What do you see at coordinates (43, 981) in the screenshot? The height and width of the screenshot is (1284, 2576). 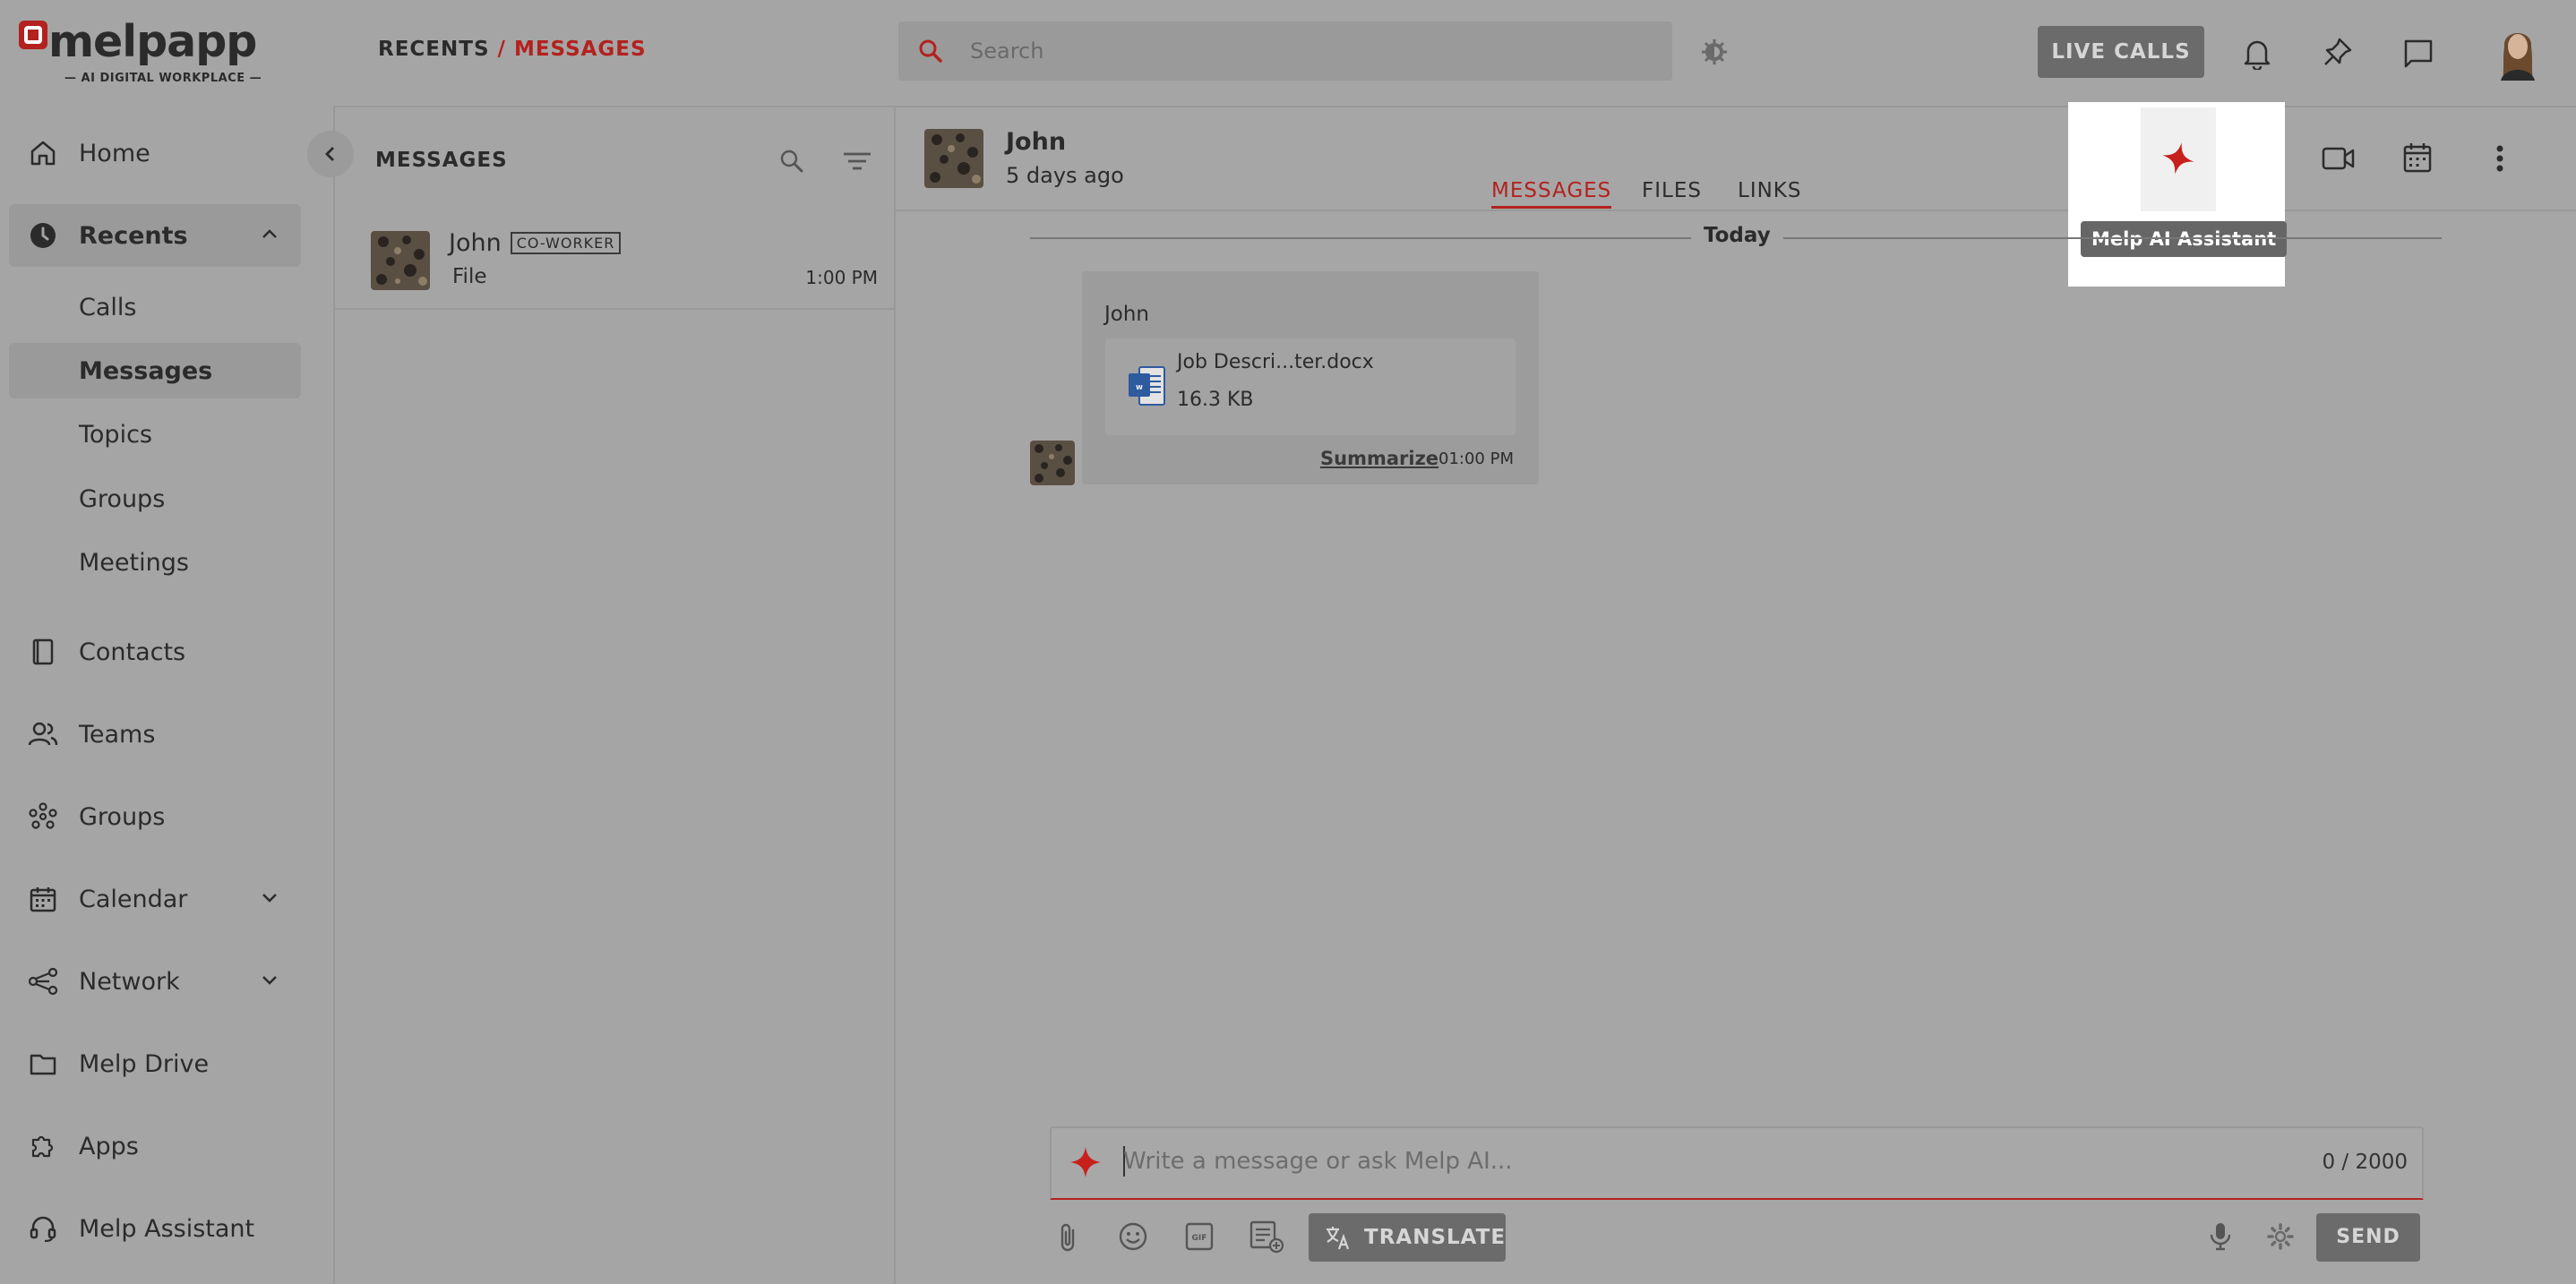 I see `network-icon` at bounding box center [43, 981].